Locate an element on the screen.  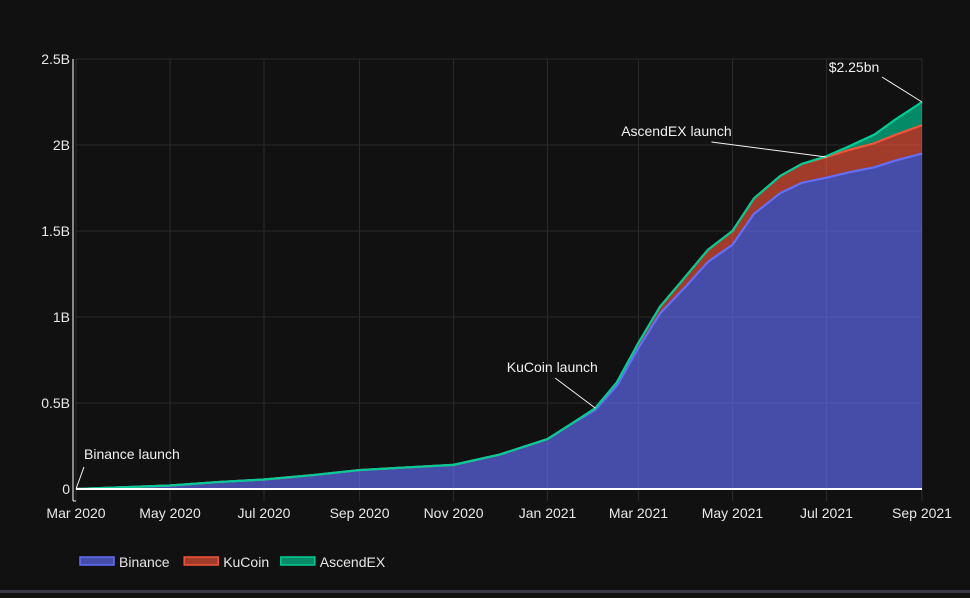
x-tick-label: Nov 2020 is located at coordinates (454, 513).